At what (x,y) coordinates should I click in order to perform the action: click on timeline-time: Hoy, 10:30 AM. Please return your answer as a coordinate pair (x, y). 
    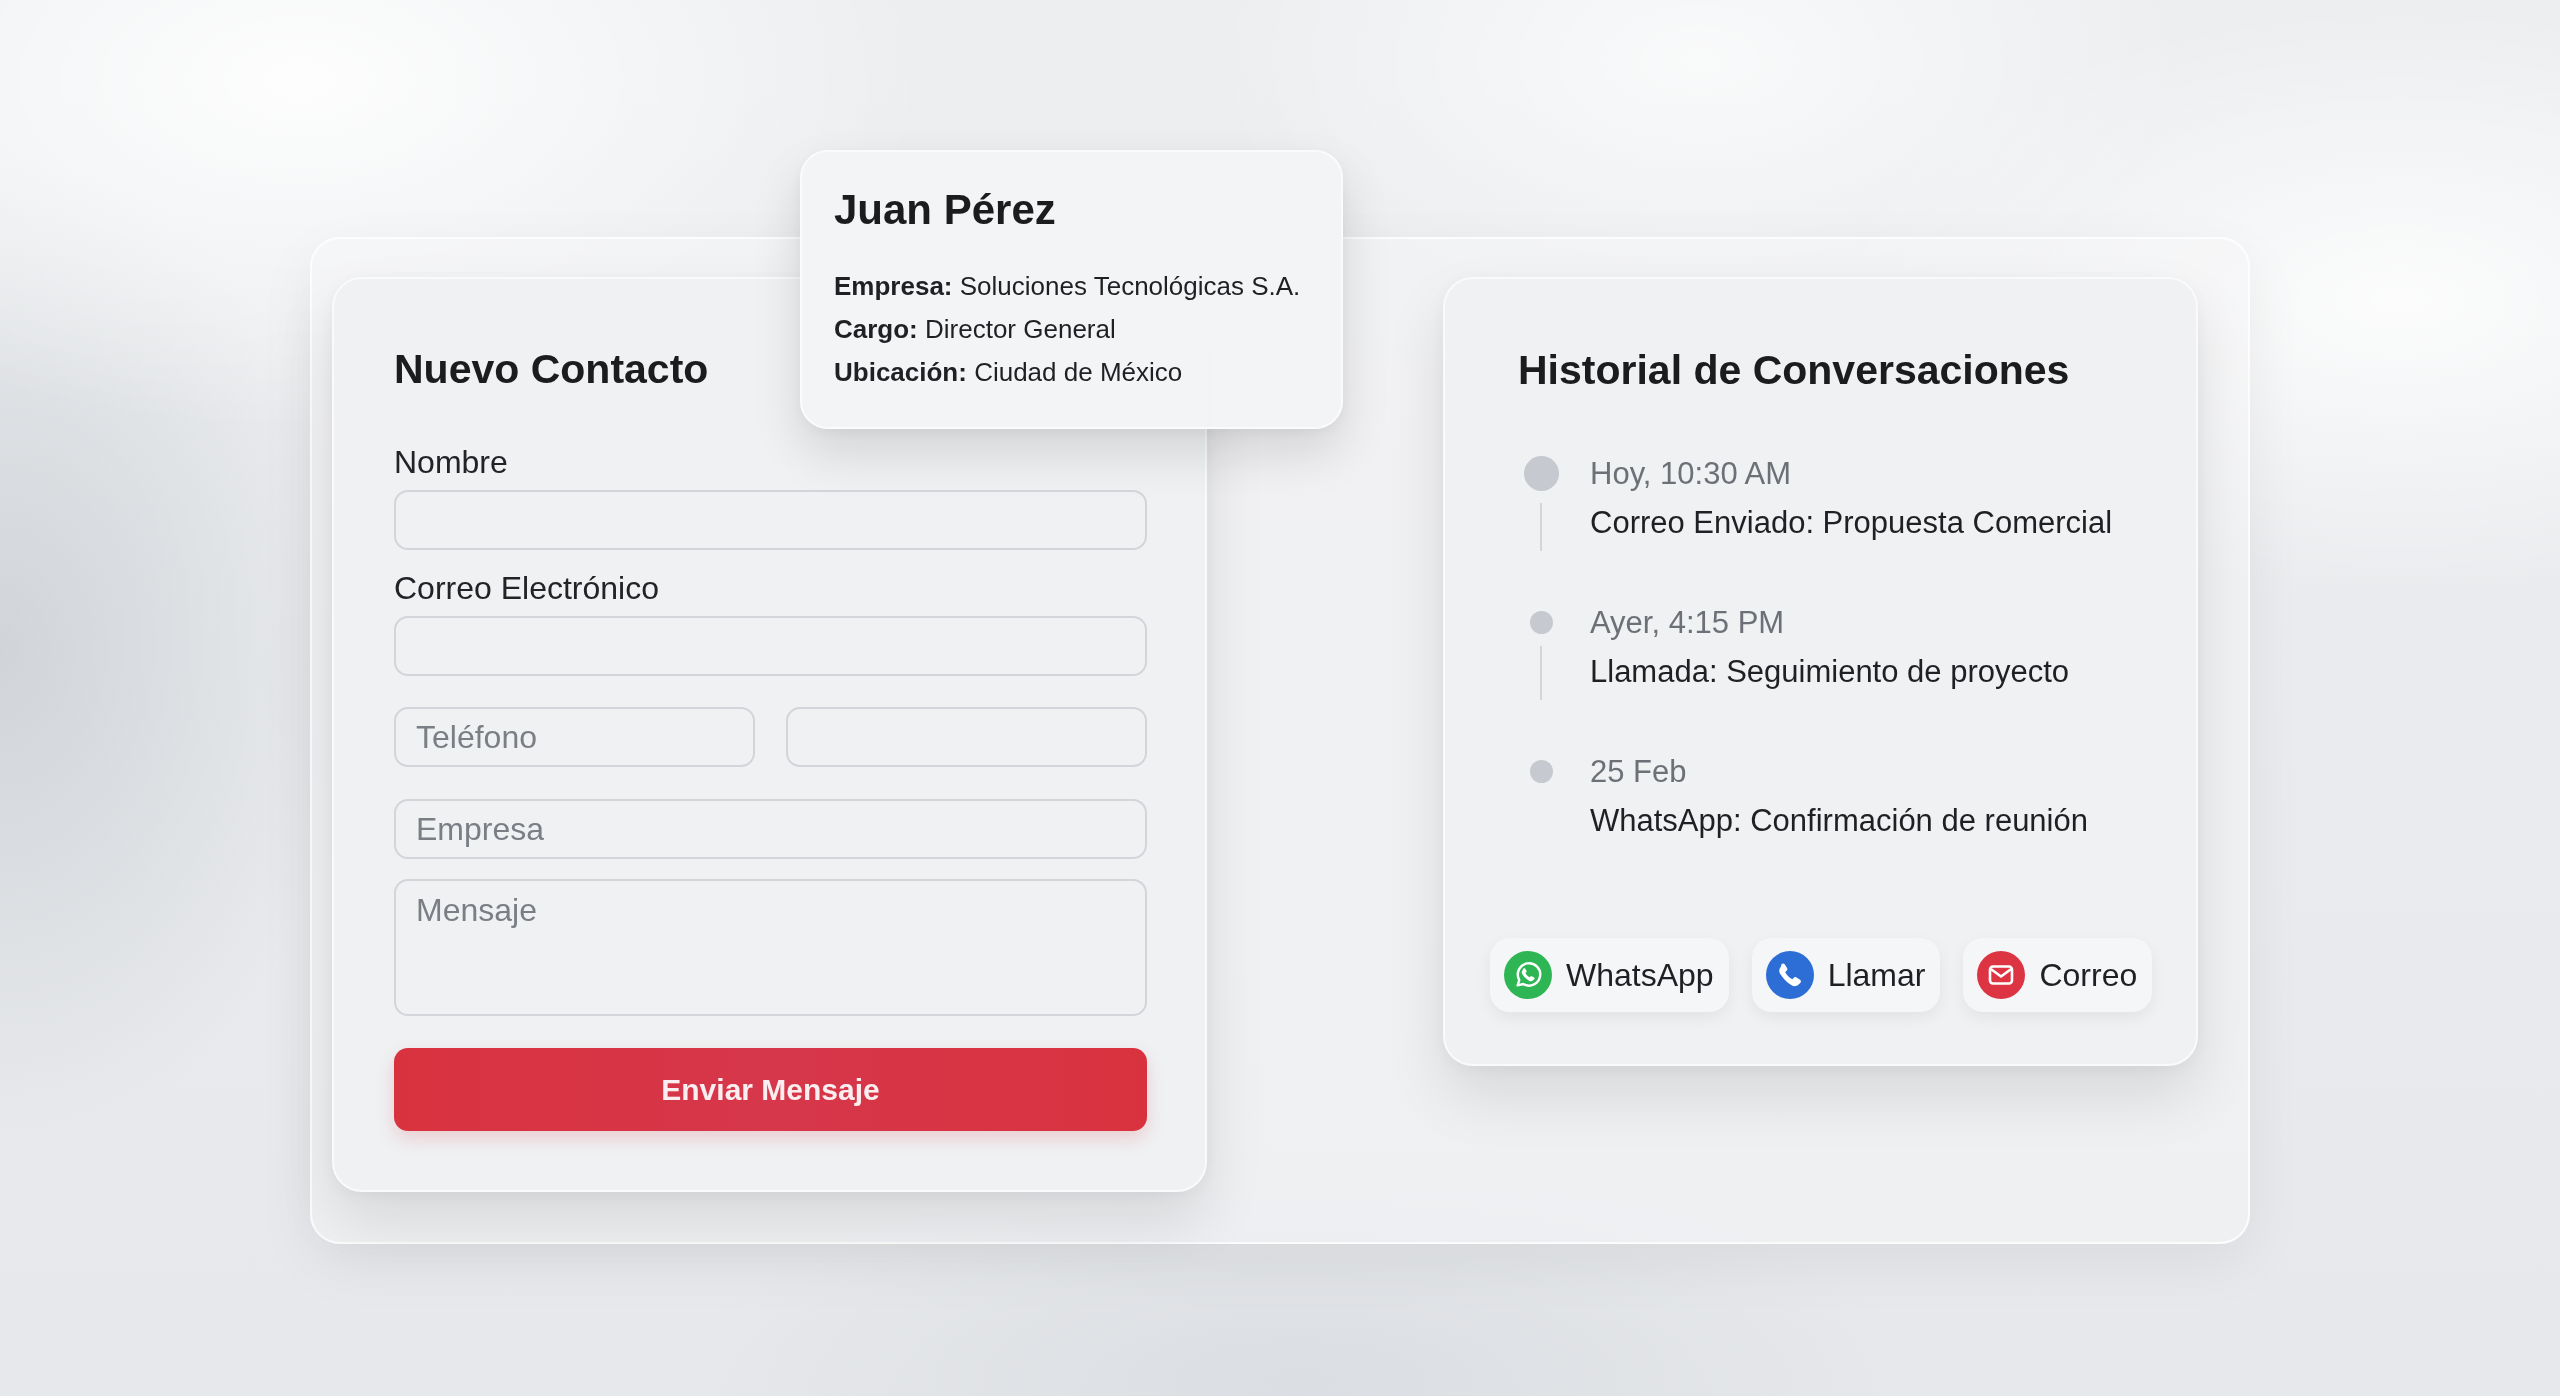
    Looking at the image, I should click on (1691, 474).